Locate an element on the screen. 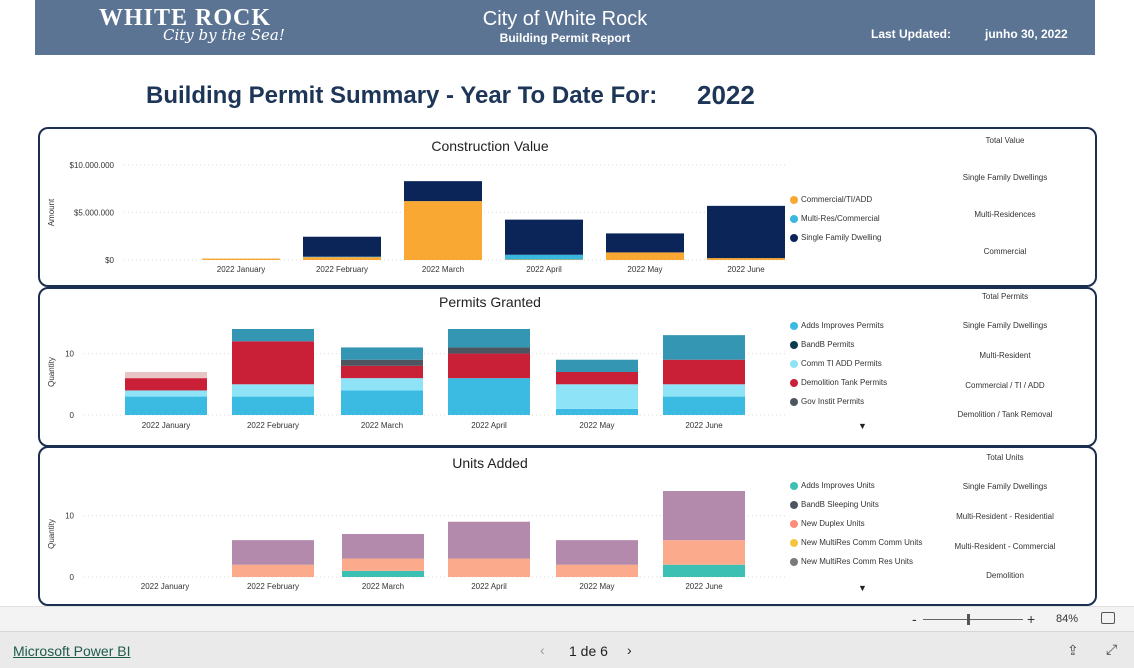  side-metric-label: Total Permits is located at coordinates (1005, 296).